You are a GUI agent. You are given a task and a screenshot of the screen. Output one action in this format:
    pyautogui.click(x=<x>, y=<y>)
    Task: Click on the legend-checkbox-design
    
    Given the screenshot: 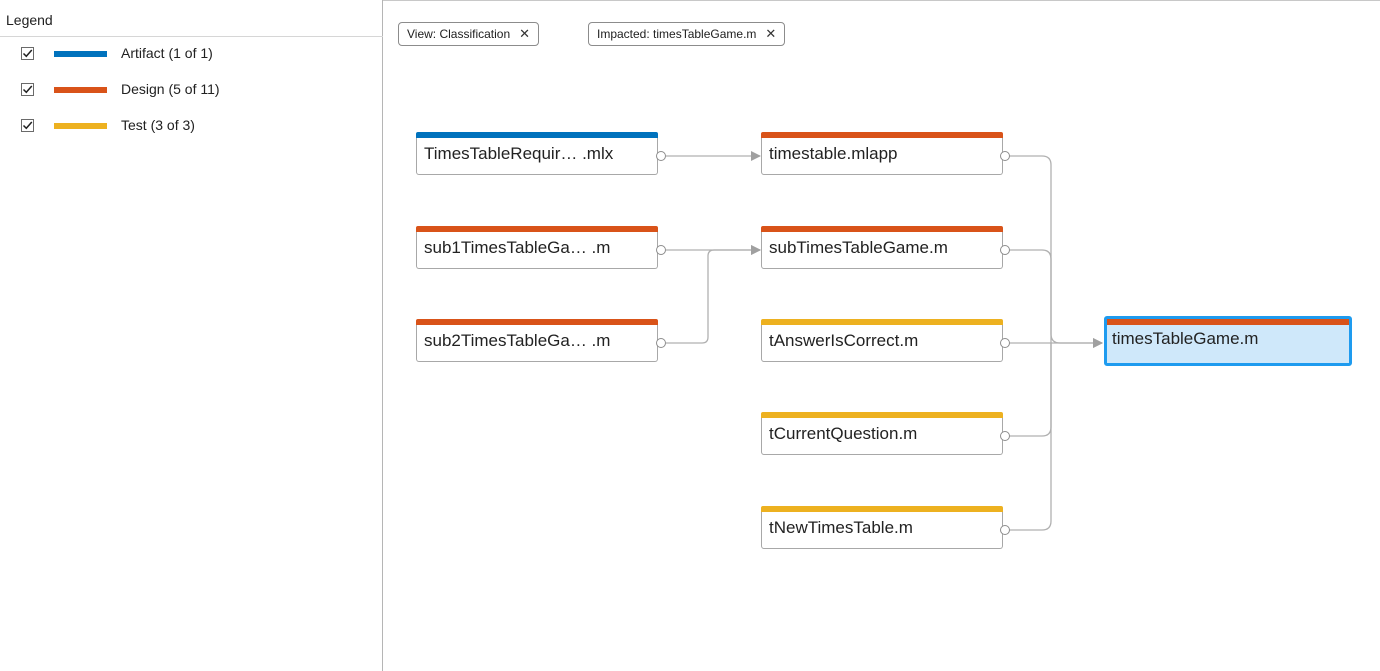 What is the action you would take?
    pyautogui.click(x=27, y=89)
    